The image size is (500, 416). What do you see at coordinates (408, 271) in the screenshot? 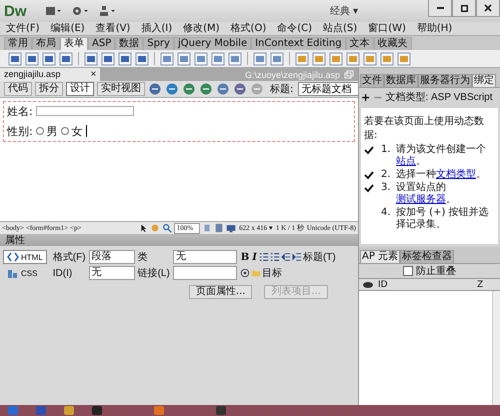
I see `checkbox` at bounding box center [408, 271].